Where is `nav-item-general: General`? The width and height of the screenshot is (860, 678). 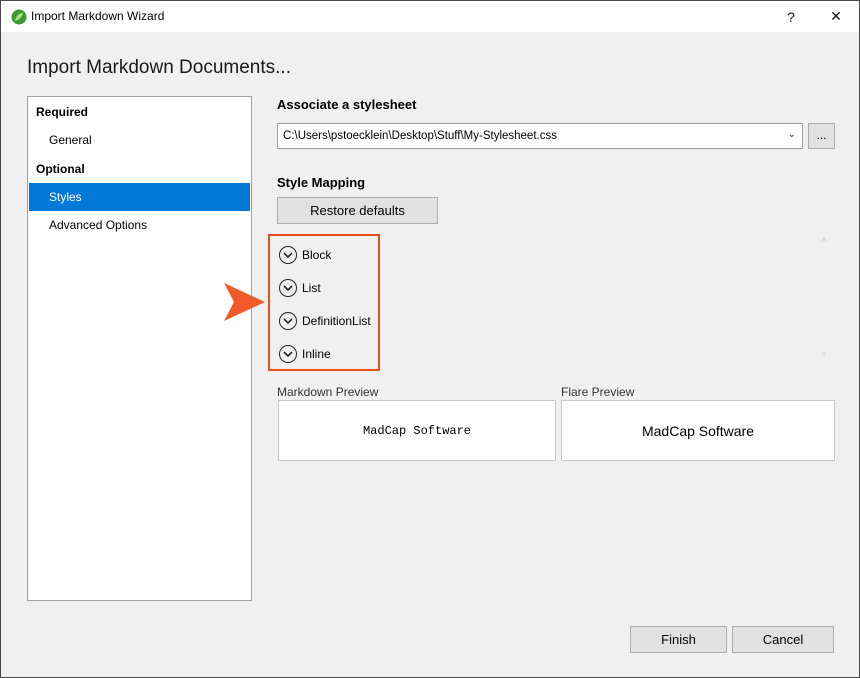 nav-item-general: General is located at coordinates (139, 140).